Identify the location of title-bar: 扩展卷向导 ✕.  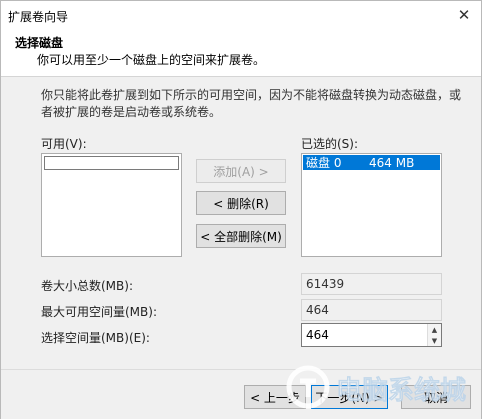
(241, 16).